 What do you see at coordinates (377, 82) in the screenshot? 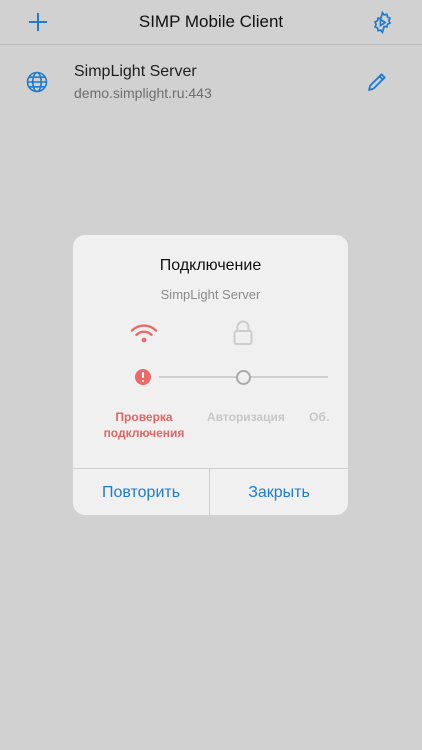
I see `pencil-icon` at bounding box center [377, 82].